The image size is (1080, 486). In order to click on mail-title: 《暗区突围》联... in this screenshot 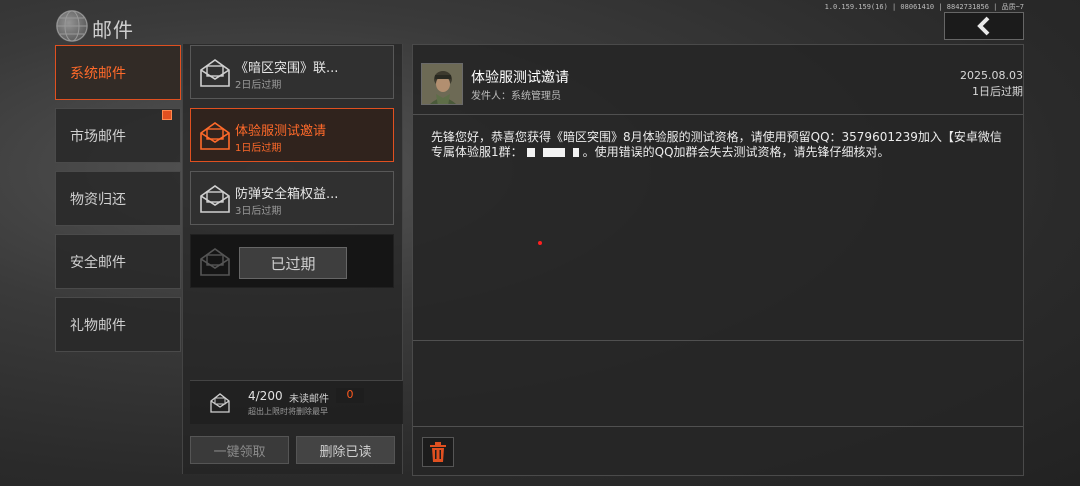, I will do `click(287, 68)`.